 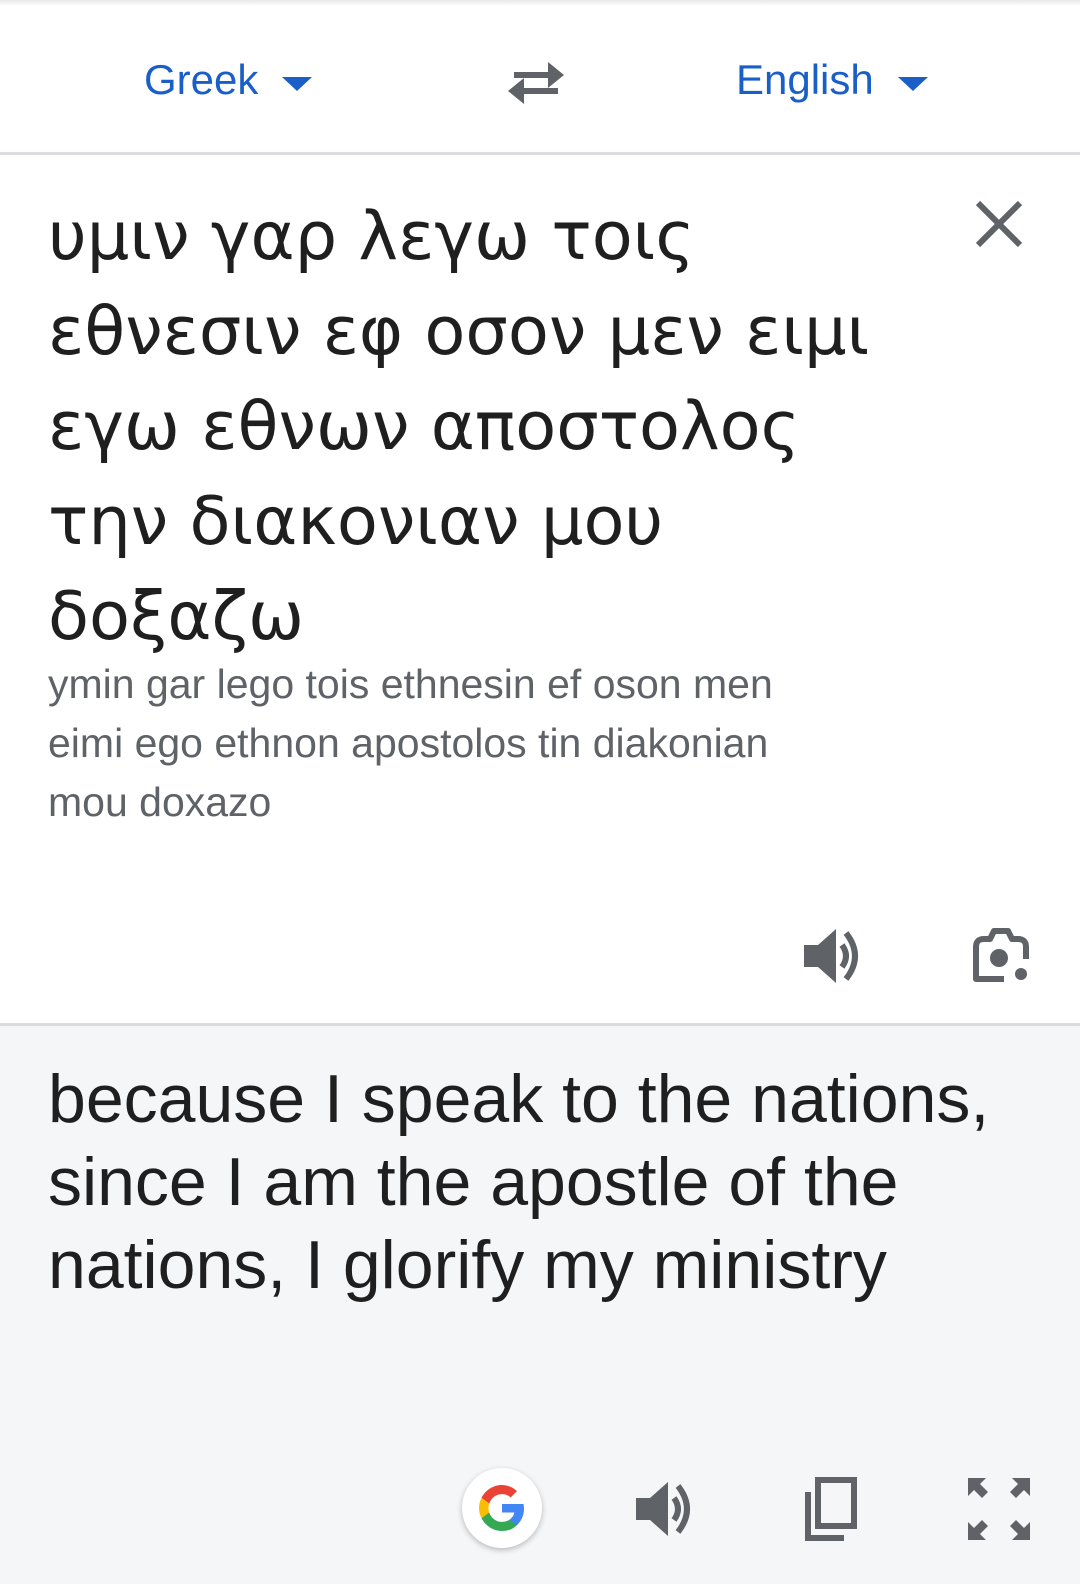 I want to click on source-listen-button, so click(x=833, y=956).